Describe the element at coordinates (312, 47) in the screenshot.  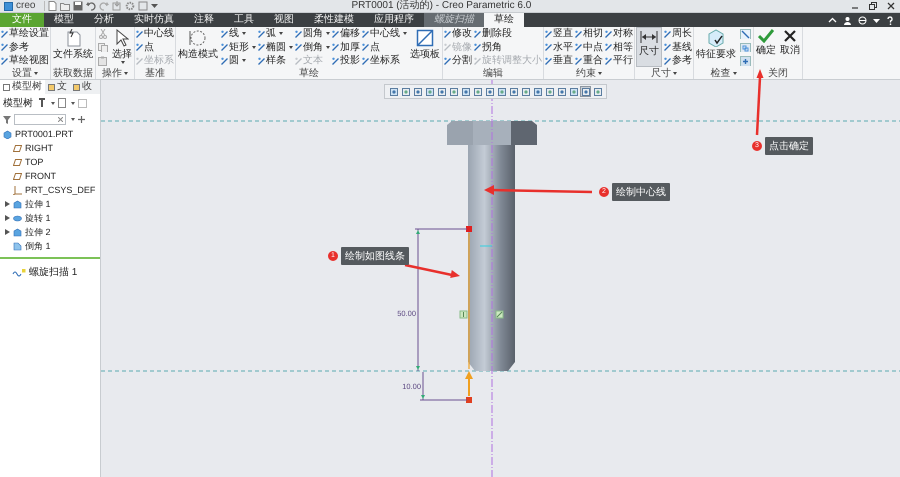
I see `ribbon-button: 倒角` at that location.